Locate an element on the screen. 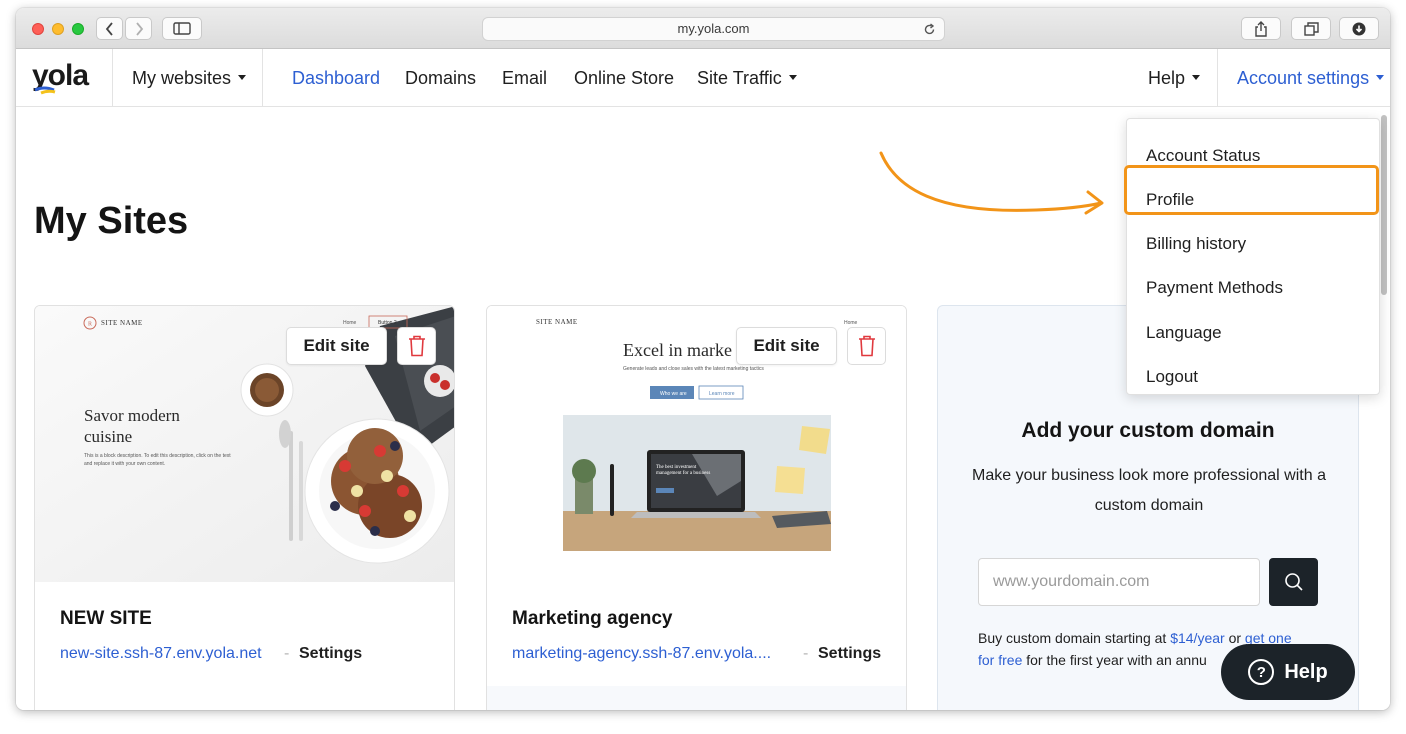 This screenshot has height=734, width=1406. nav-online-store: Online Store is located at coordinates (624, 78).